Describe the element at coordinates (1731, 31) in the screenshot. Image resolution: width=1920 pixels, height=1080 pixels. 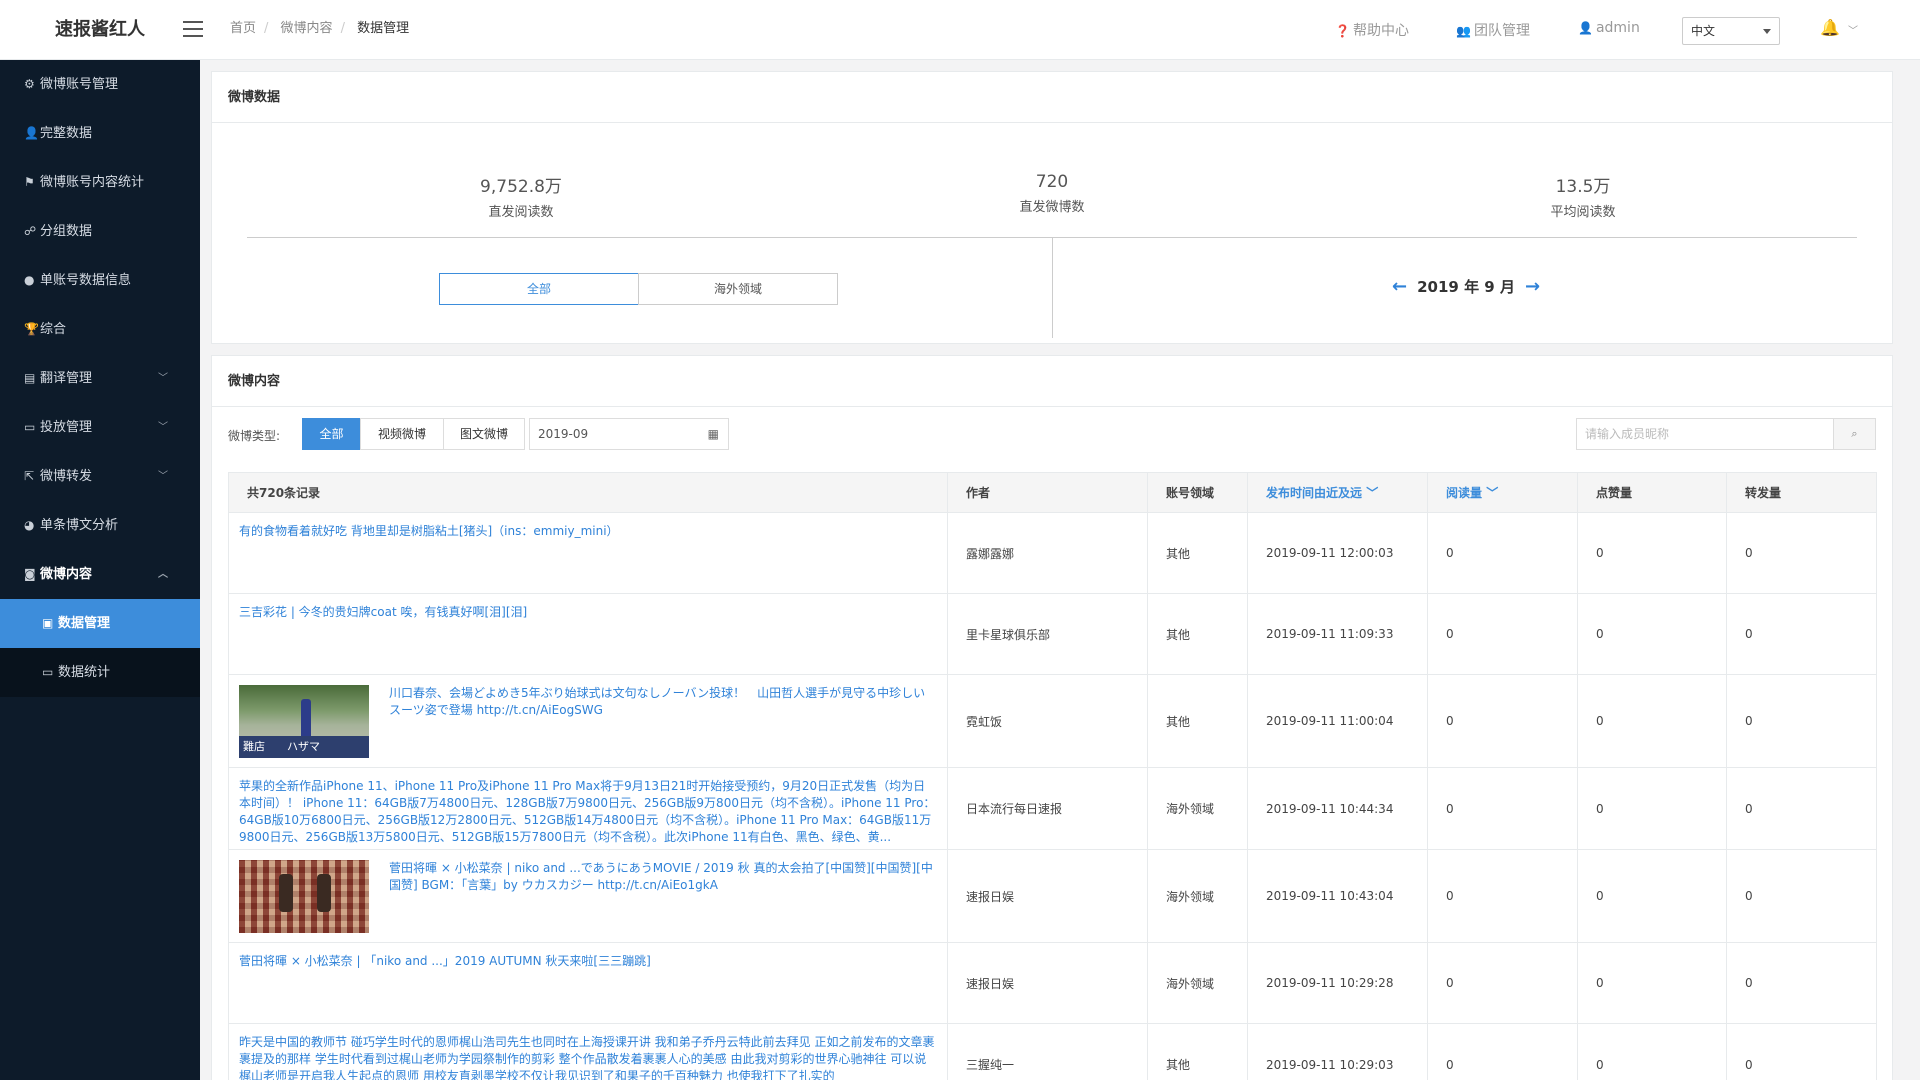
I see `language-select: 中文` at that location.